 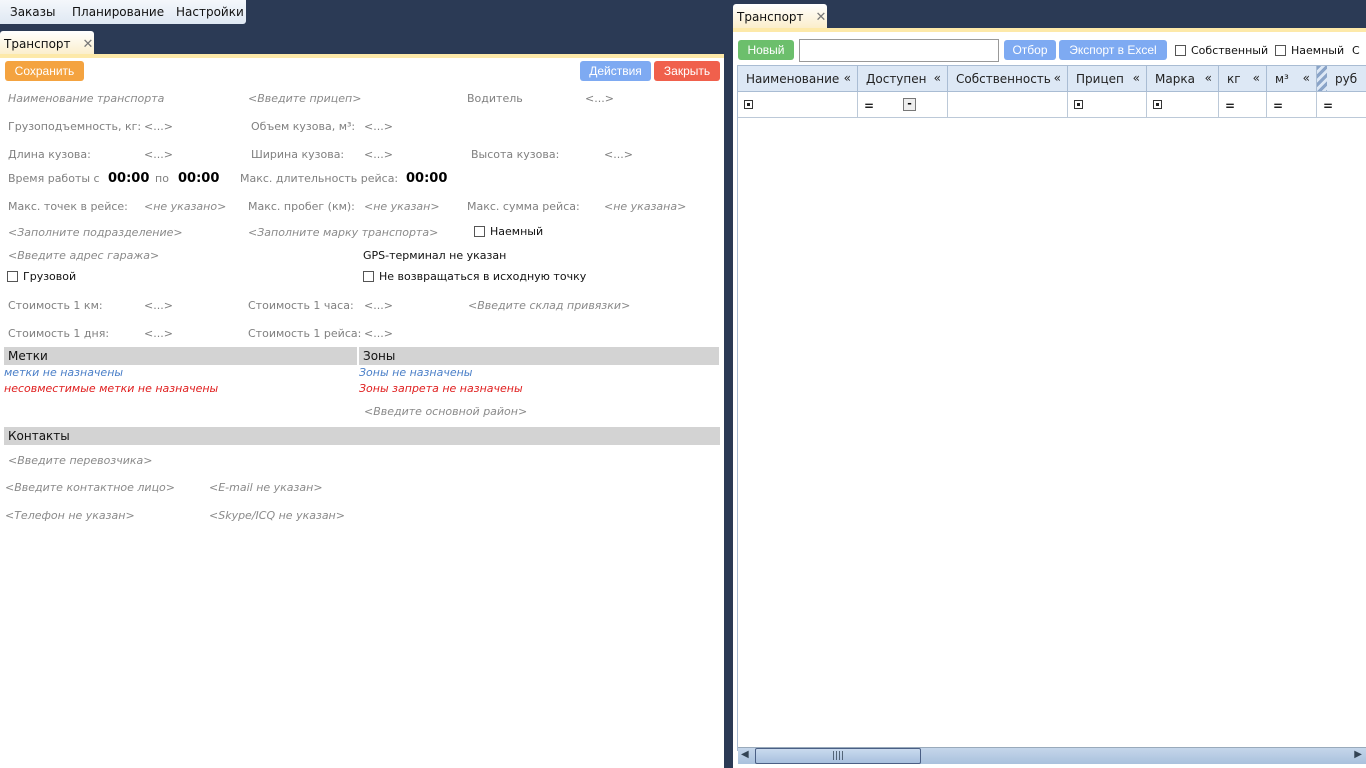 I want to click on menu-orders: Заказы, so click(x=33, y=12).